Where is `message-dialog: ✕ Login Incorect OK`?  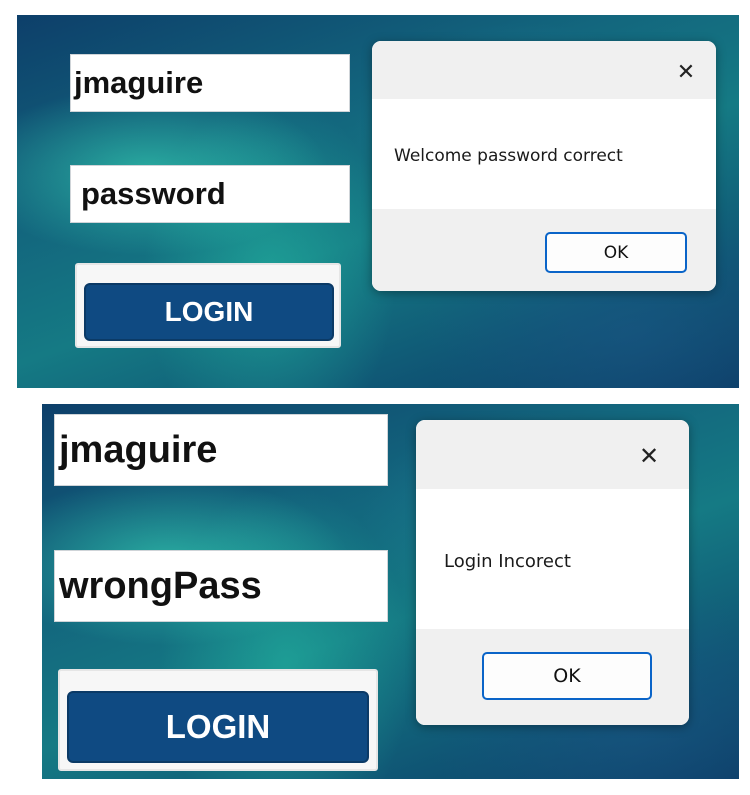
message-dialog: ✕ Login Incorect OK is located at coordinates (552, 572).